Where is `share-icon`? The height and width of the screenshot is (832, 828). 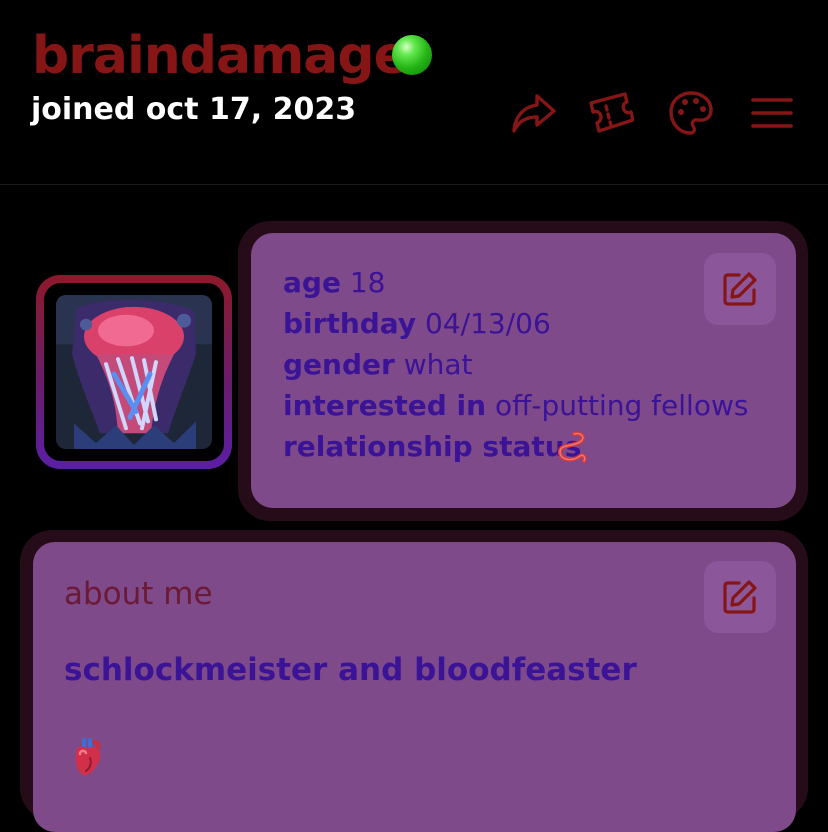 share-icon is located at coordinates (534, 113).